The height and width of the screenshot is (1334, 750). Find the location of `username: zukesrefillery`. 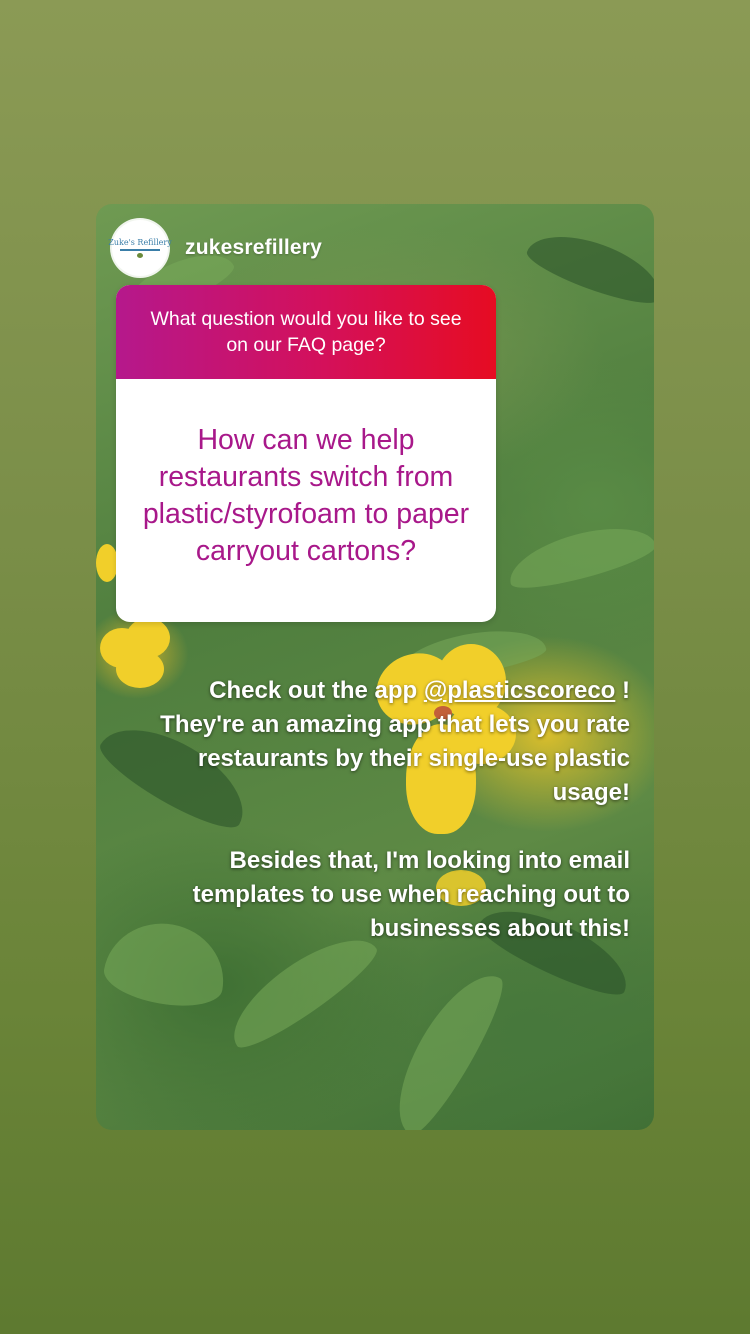

username: zukesrefillery is located at coordinates (253, 248).